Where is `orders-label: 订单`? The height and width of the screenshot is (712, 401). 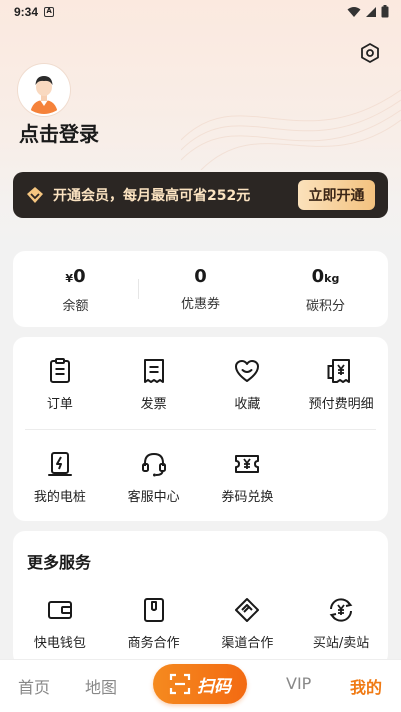 orders-label: 订单 is located at coordinates (59, 404).